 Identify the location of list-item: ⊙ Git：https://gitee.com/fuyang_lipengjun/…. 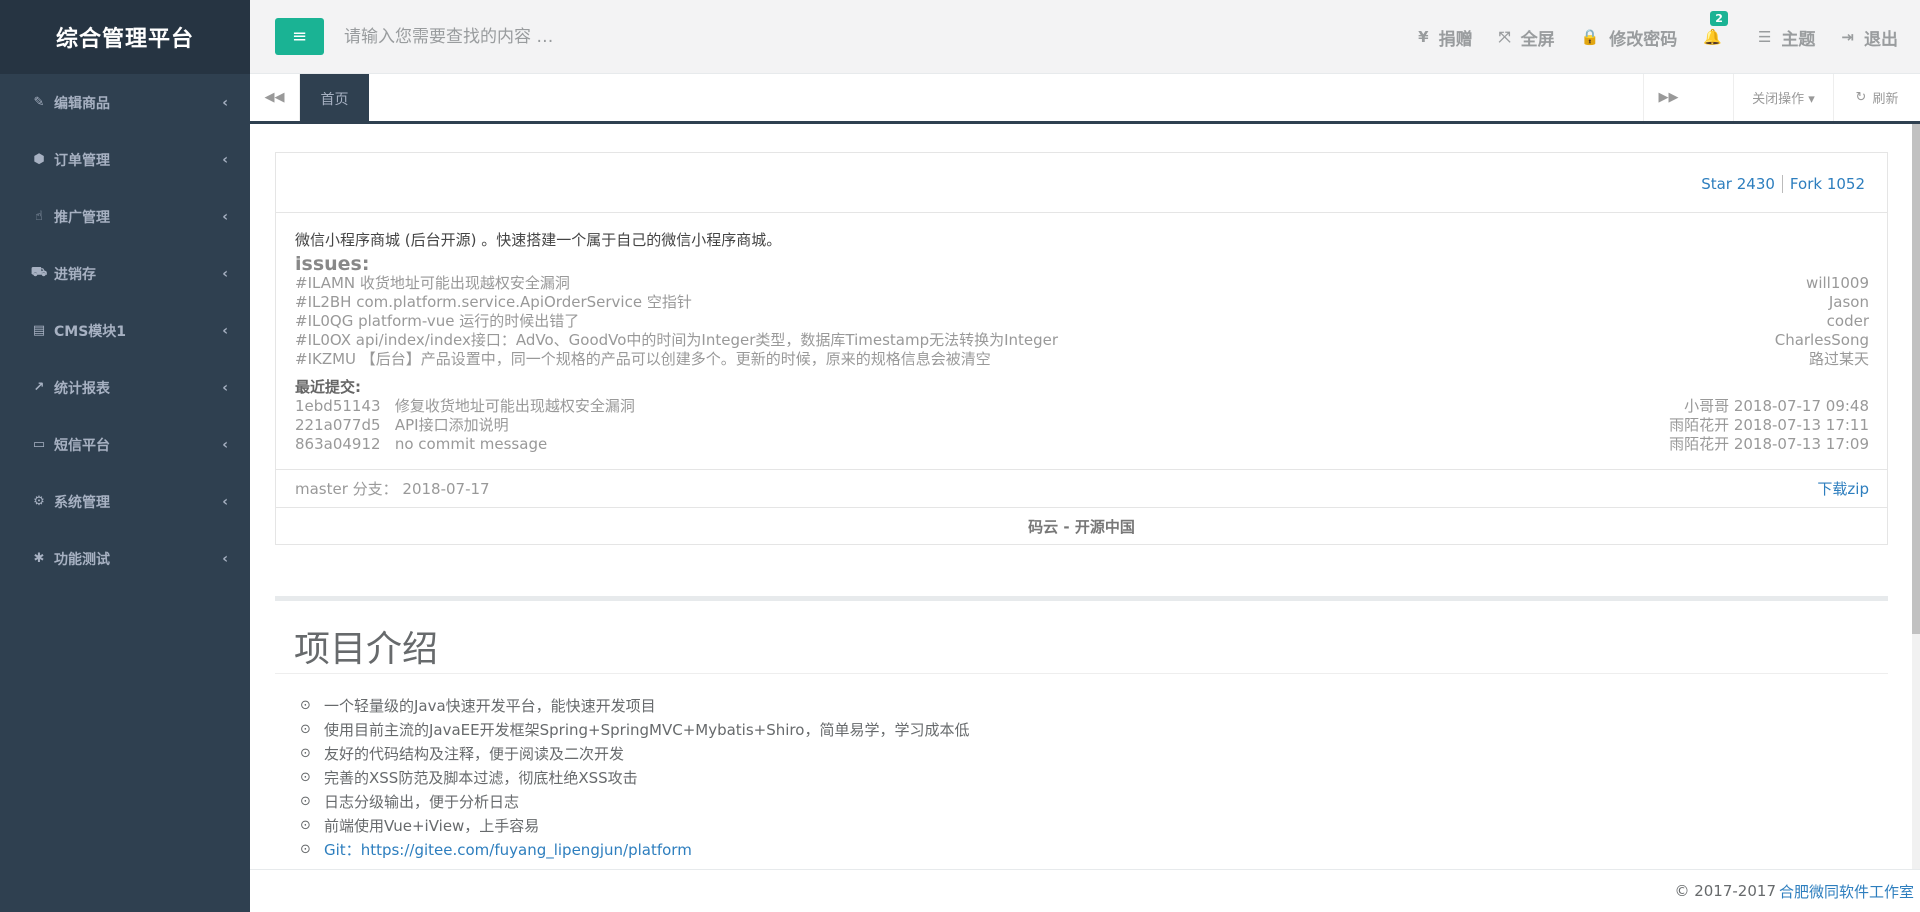
(634, 850).